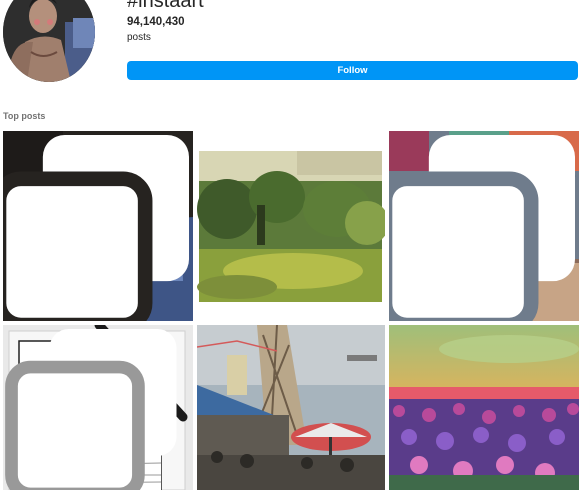 Image resolution: width=585 pixels, height=490 pixels. Describe the element at coordinates (24, 116) in the screenshot. I see `top-posts-heading: Top posts` at that location.